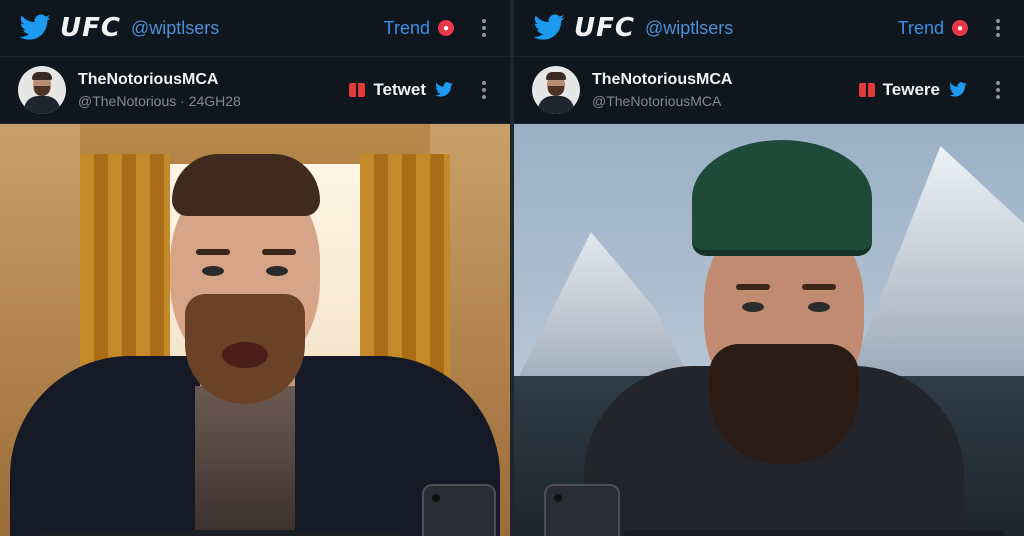  I want to click on sub-handle: @TheNotoriousMCA, so click(657, 101).